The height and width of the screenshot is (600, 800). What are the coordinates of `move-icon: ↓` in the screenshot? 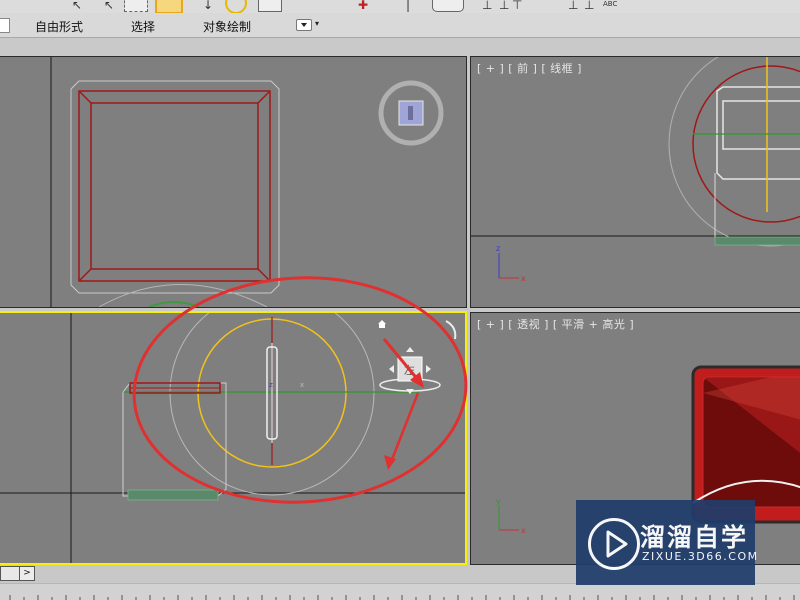 It's located at (208, 6).